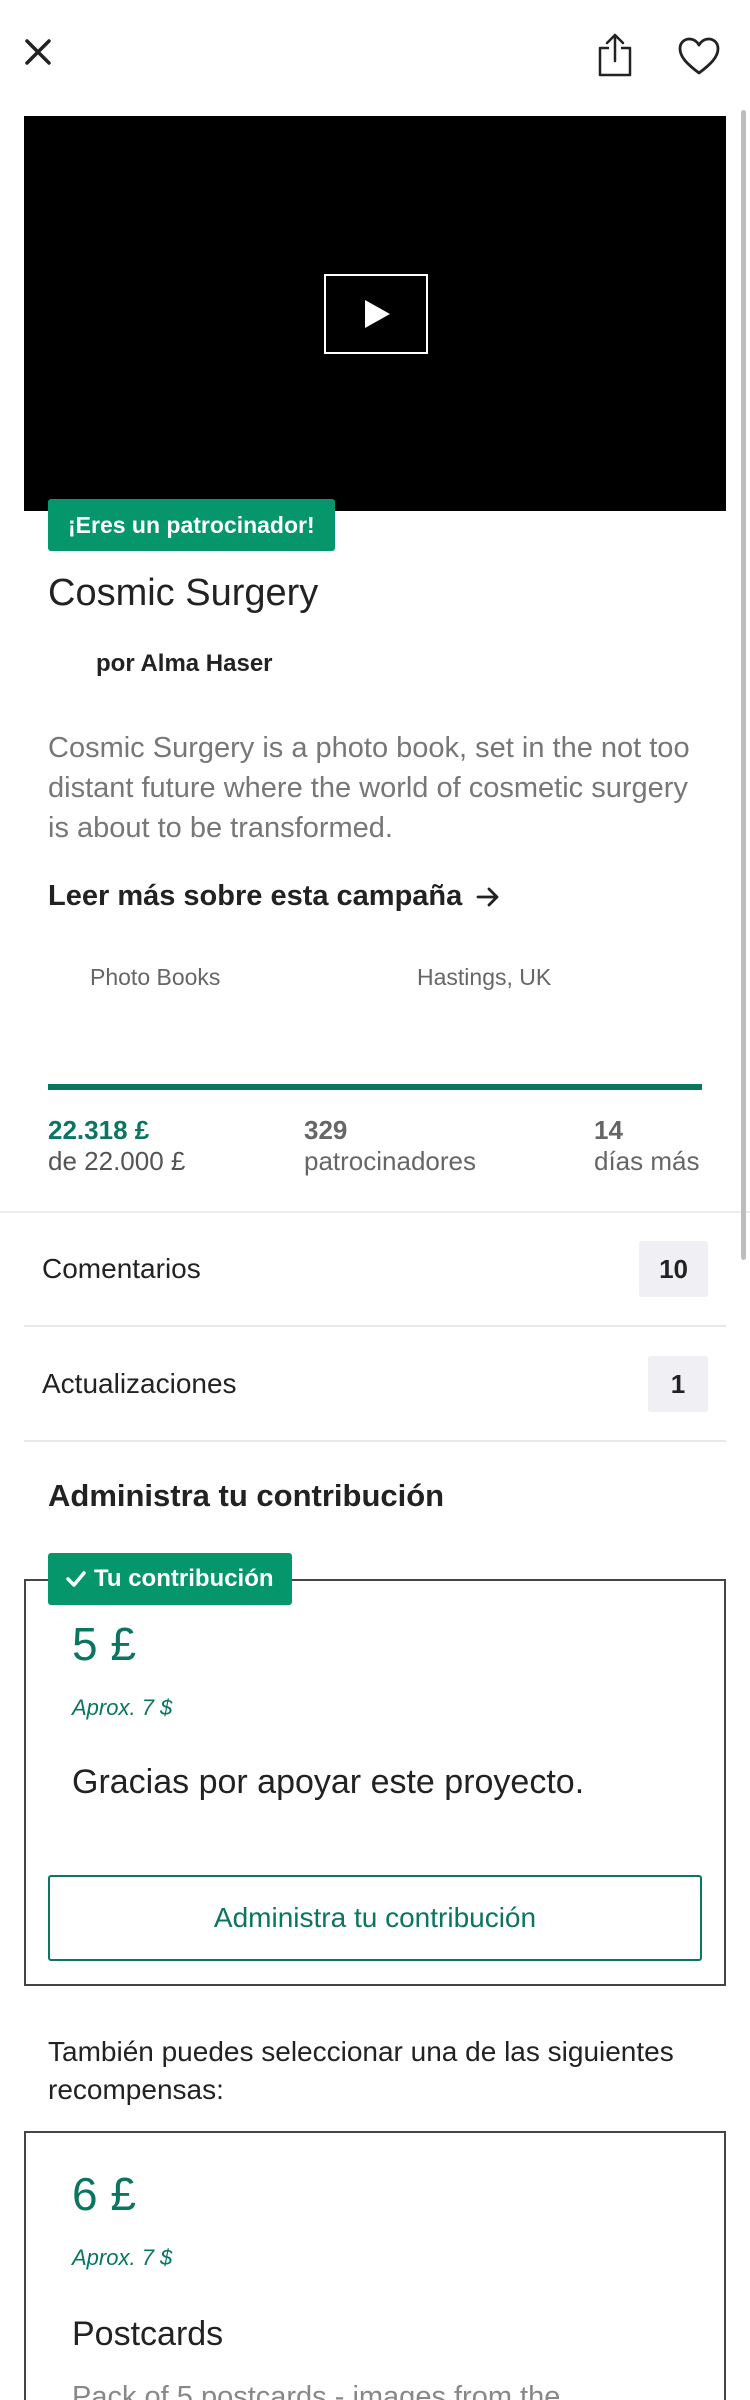 The image size is (750, 2400). Describe the element at coordinates (148, 2334) in the screenshot. I see `reward-title: Postcards` at that location.